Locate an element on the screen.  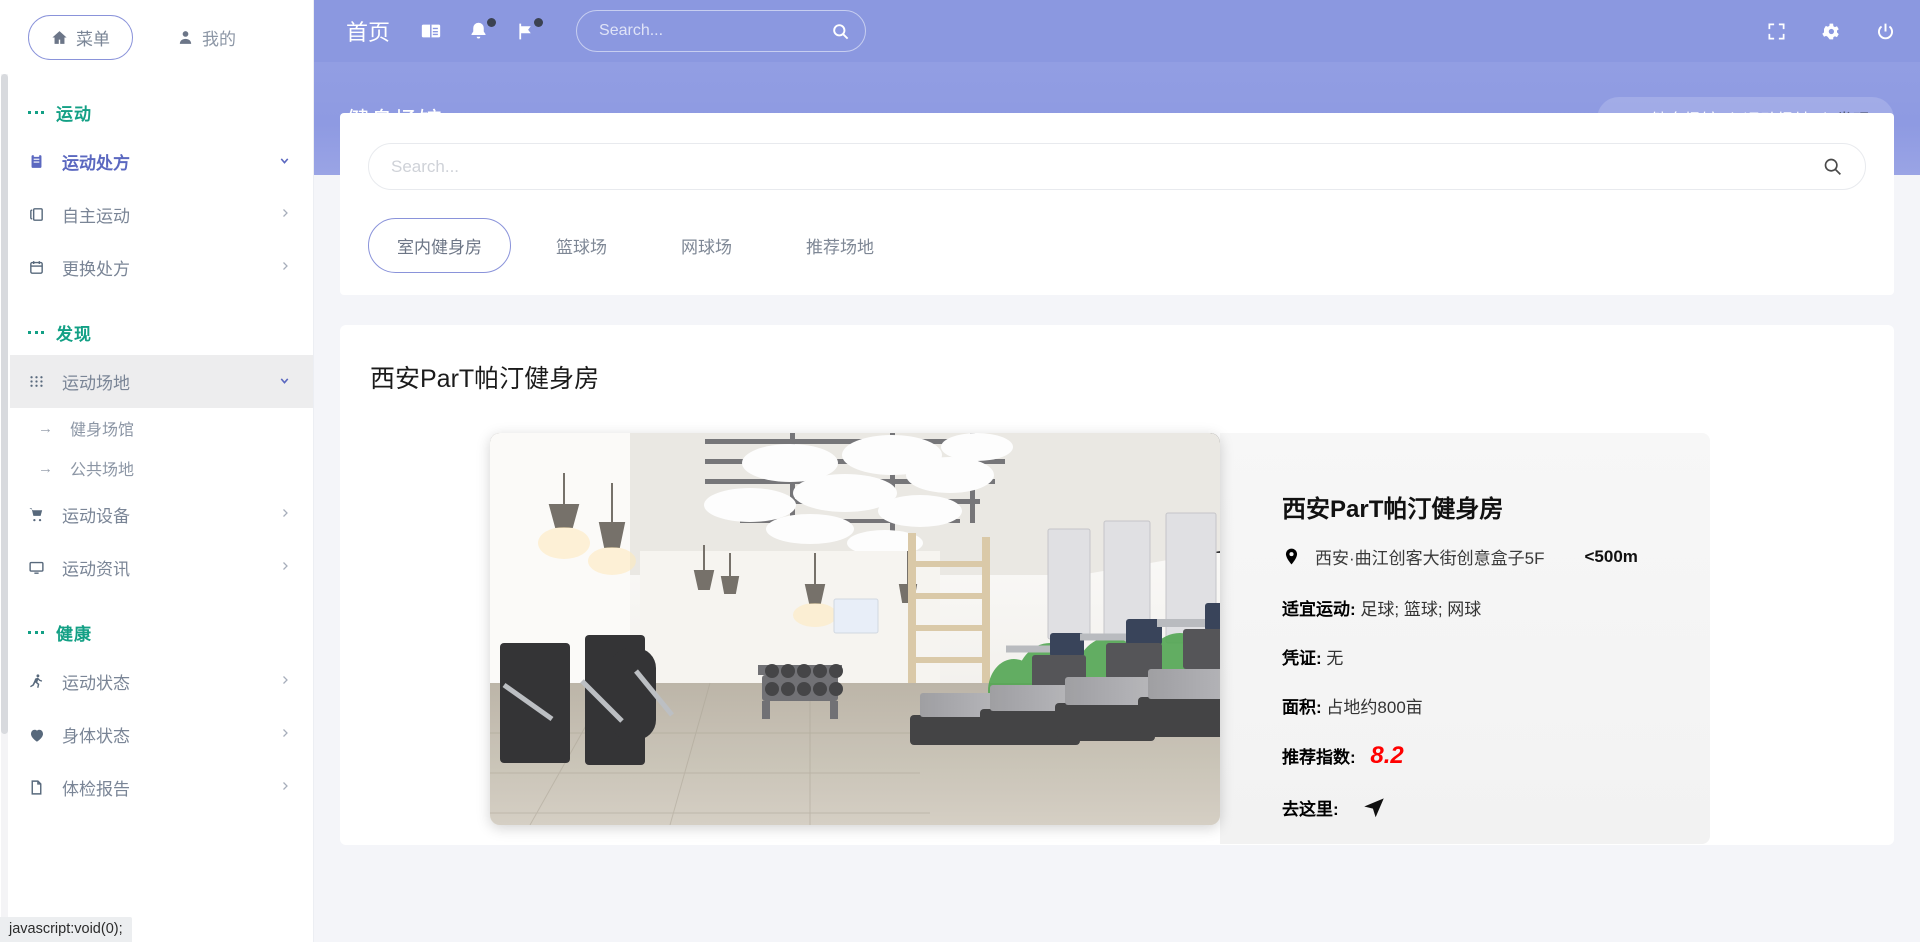
user-icon is located at coordinates (185, 37).